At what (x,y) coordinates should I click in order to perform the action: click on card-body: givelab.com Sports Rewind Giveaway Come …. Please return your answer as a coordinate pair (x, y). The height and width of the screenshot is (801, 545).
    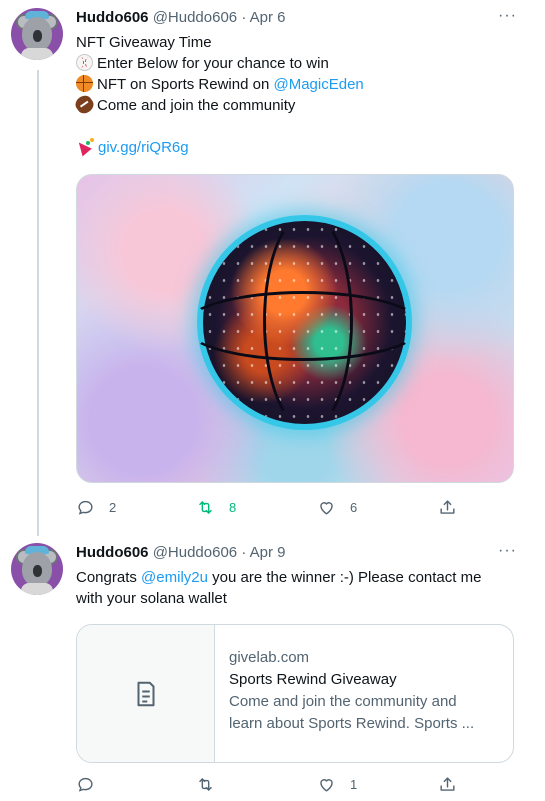
    Looking at the image, I should click on (364, 691).